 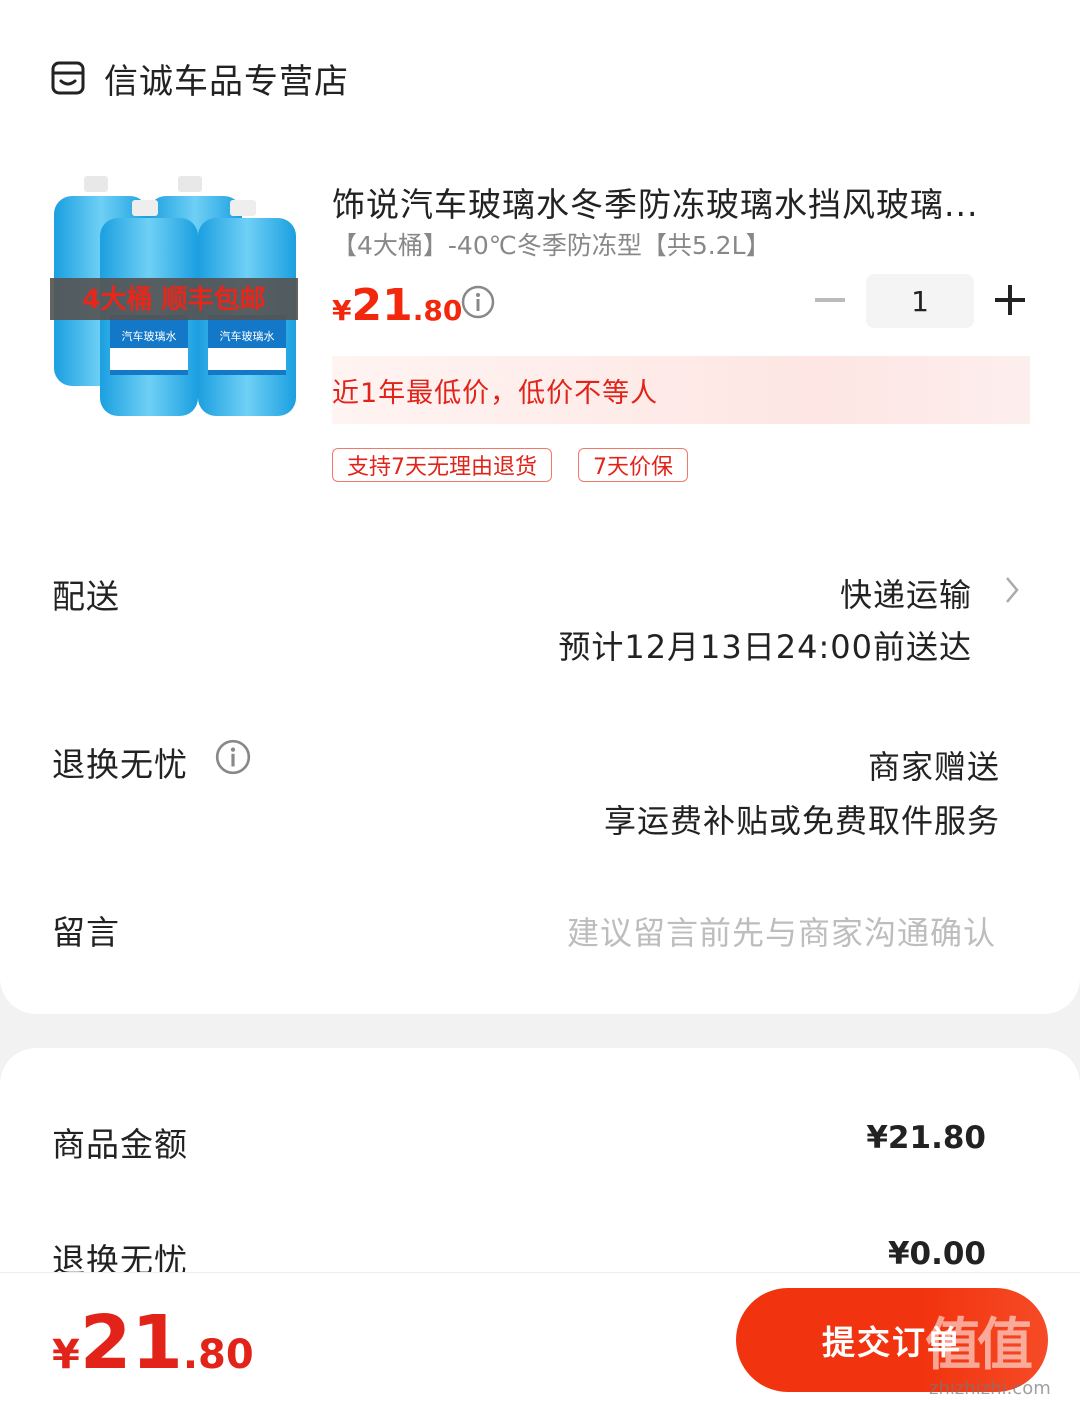 What do you see at coordinates (86, 932) in the screenshot?
I see `note-label: 留言` at bounding box center [86, 932].